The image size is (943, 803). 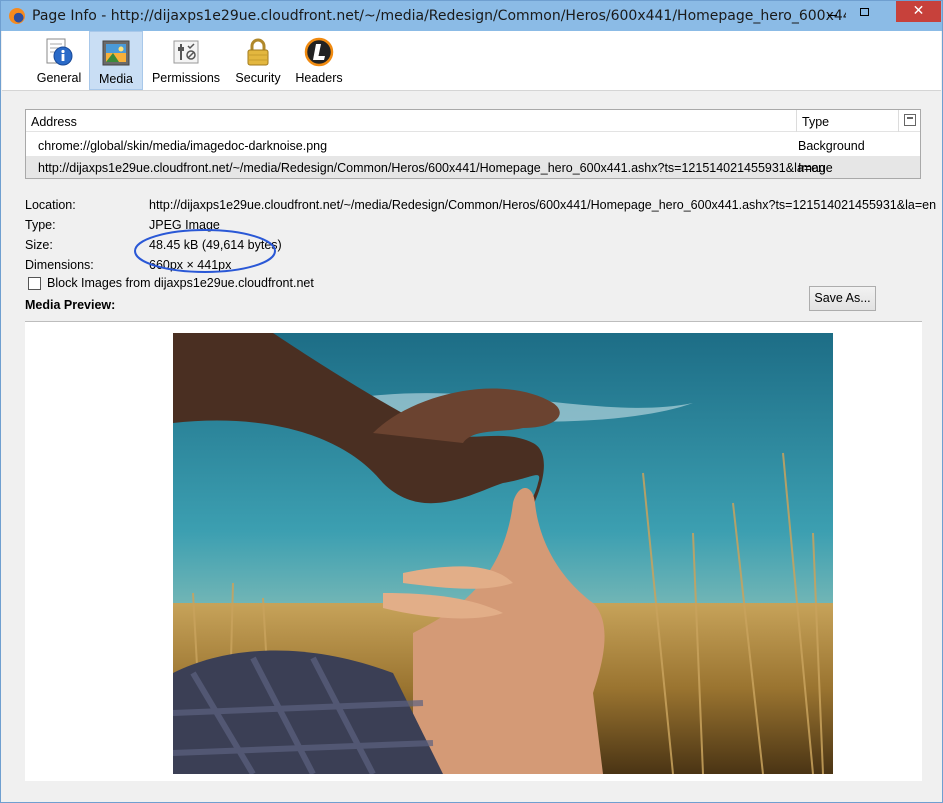 I want to click on size-label: Size:, so click(x=39, y=245).